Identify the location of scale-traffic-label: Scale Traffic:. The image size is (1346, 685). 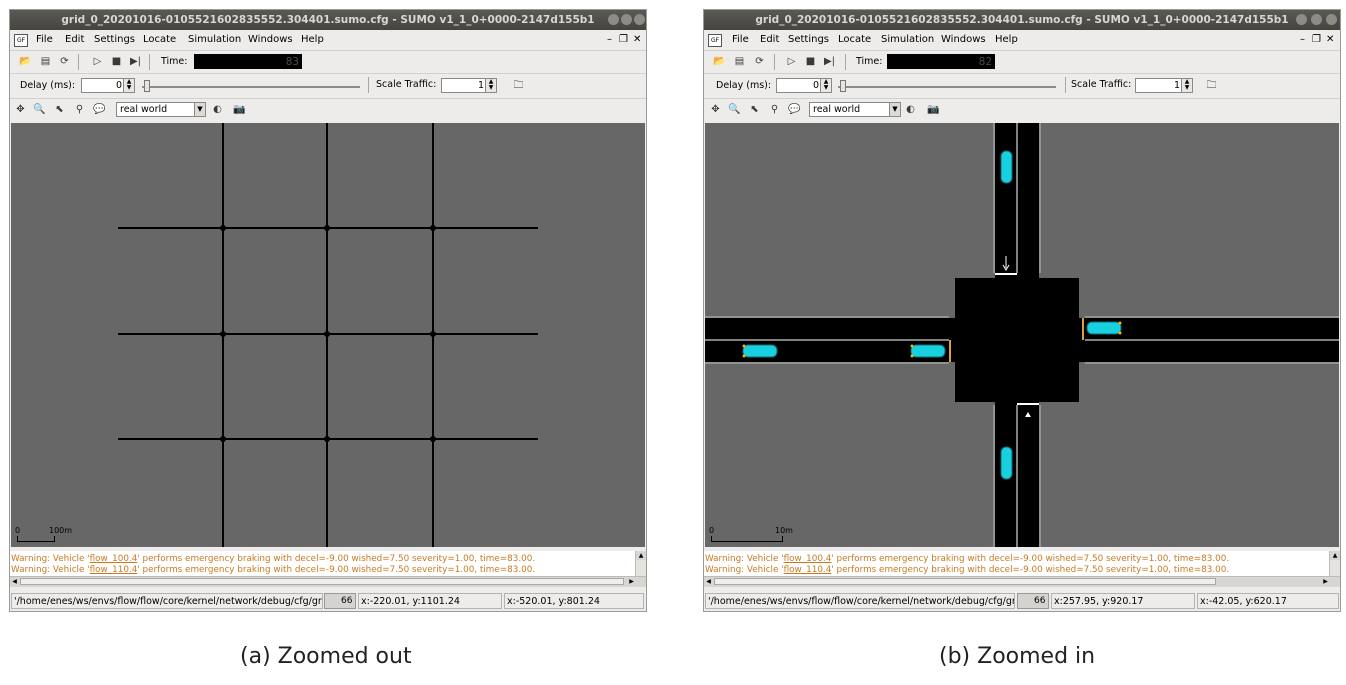
(1101, 84).